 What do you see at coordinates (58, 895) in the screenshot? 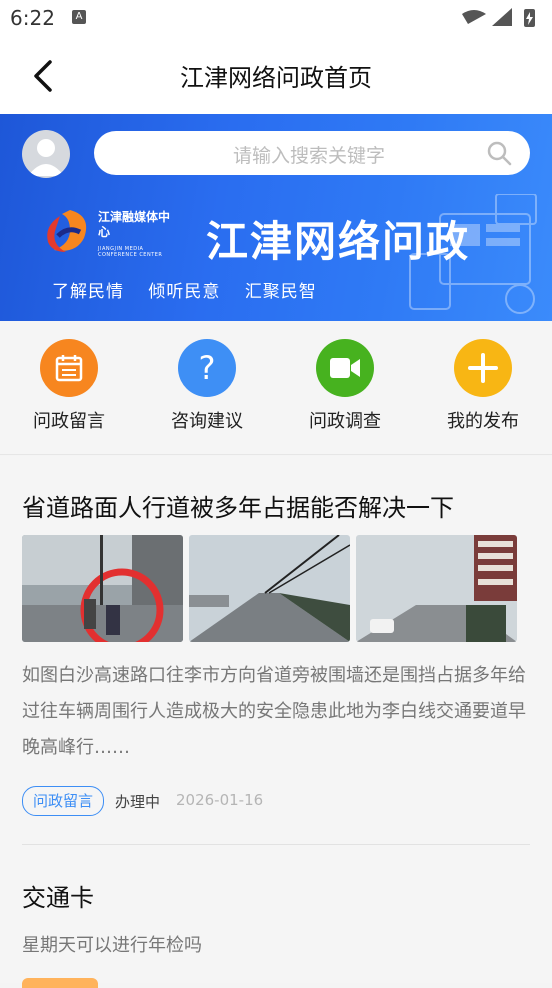
I see `post-title: 交通卡` at bounding box center [58, 895].